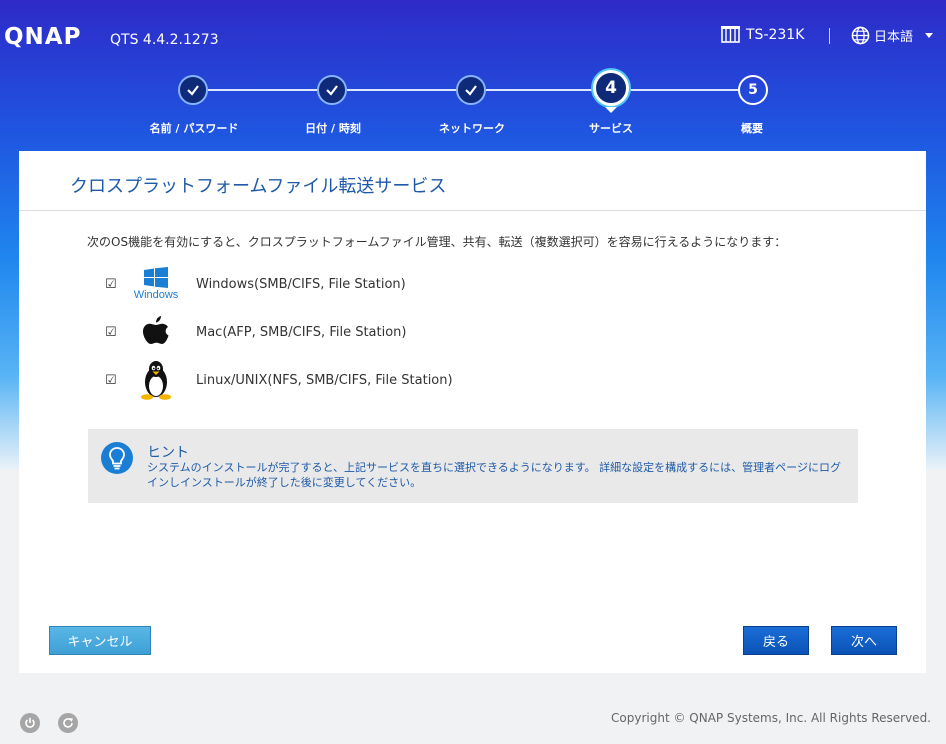  I want to click on penguin-icon, so click(156, 380).